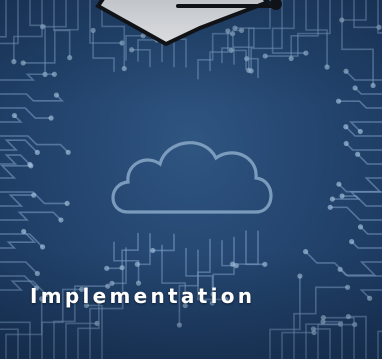  I want to click on card-title: Implementation, so click(143, 296).